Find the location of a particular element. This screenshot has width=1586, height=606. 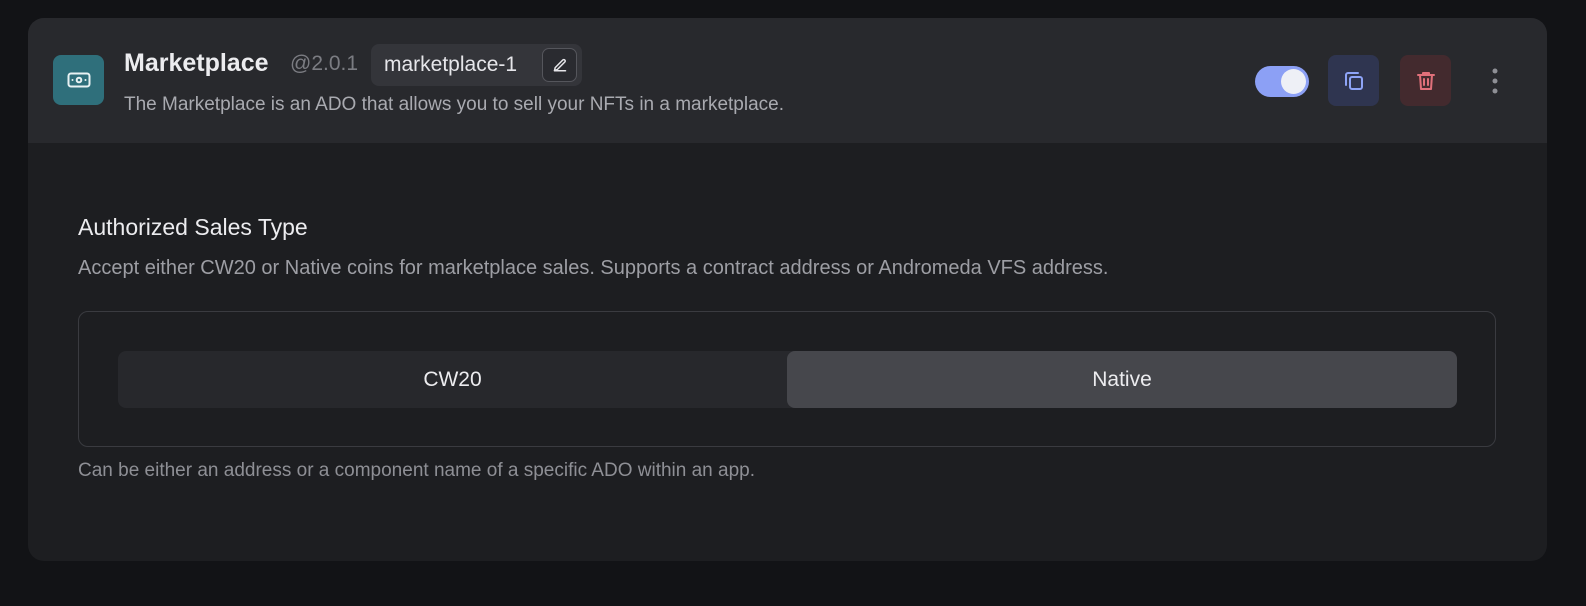

field-title: Authorized Sales Type is located at coordinates (193, 227).